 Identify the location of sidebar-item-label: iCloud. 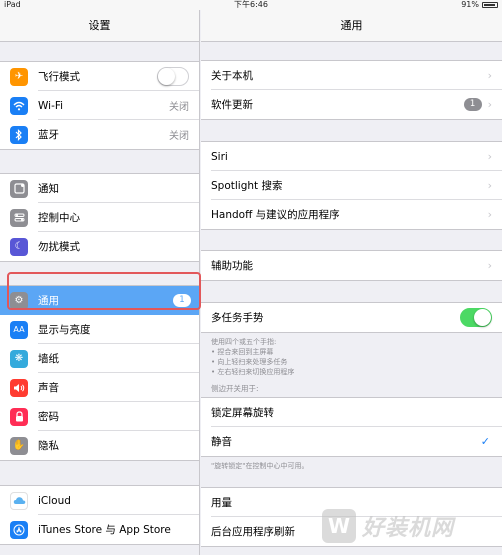
(54, 500).